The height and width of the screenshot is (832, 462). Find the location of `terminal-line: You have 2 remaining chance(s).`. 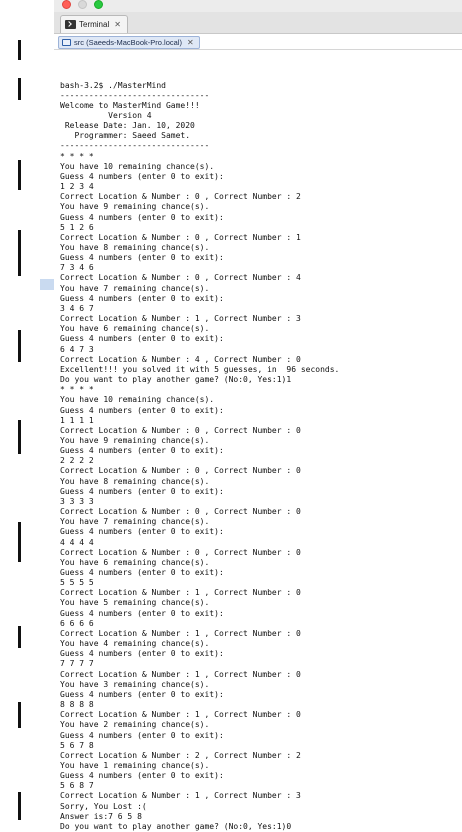

terminal-line: You have 2 remaining chance(s). is located at coordinates (135, 725).